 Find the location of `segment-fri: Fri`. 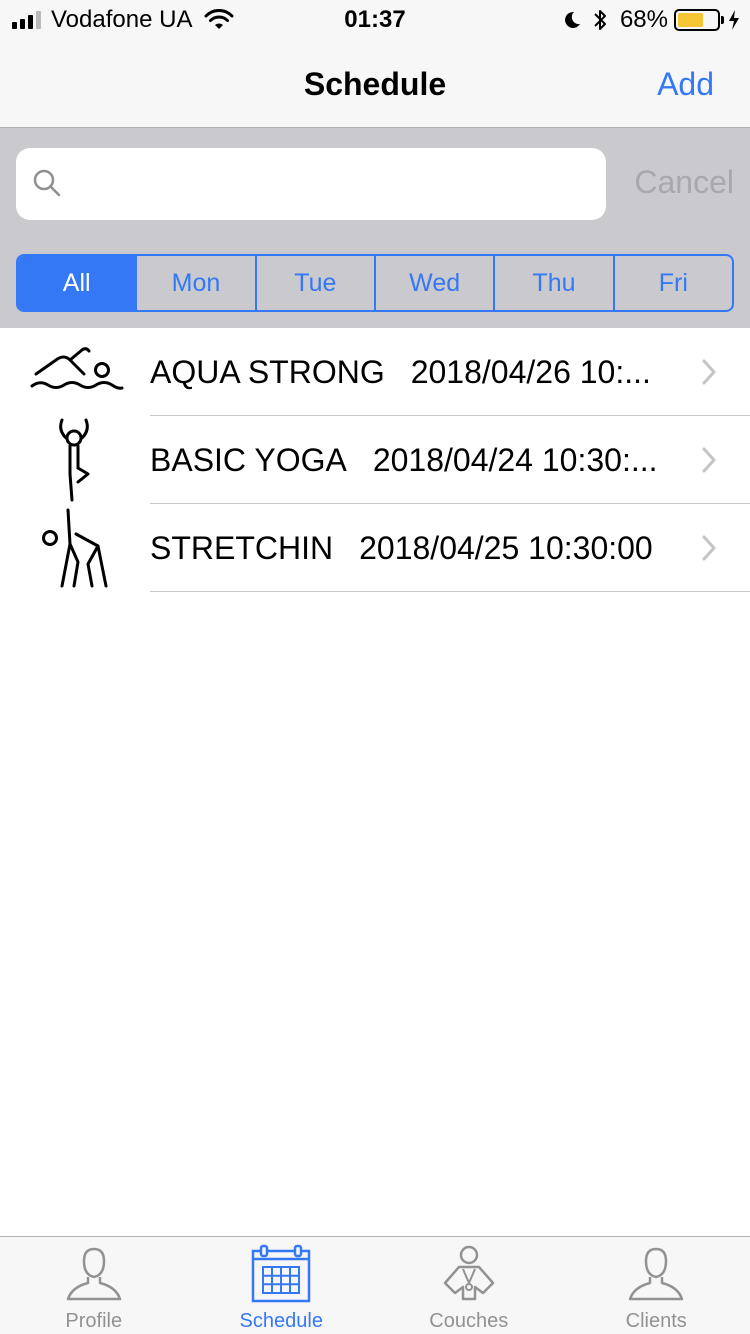

segment-fri: Fri is located at coordinates (672, 283).